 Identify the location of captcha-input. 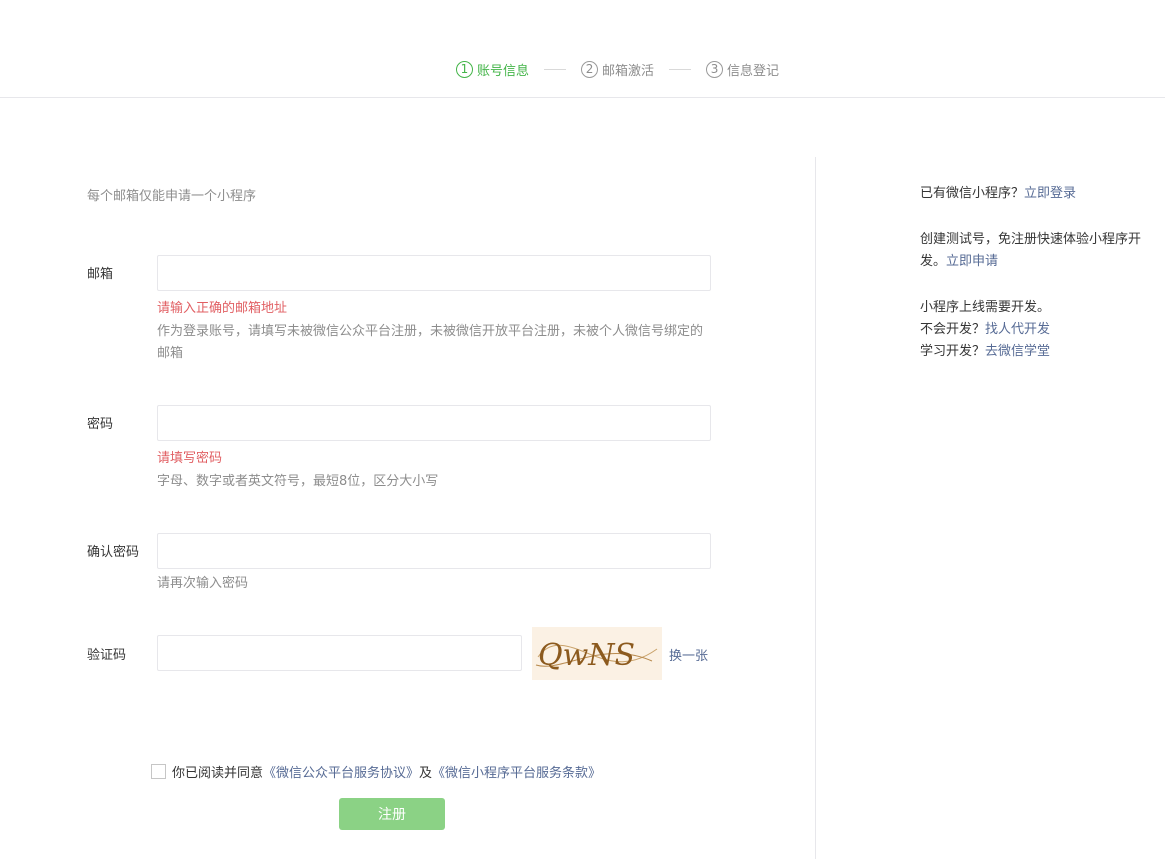
(339, 653).